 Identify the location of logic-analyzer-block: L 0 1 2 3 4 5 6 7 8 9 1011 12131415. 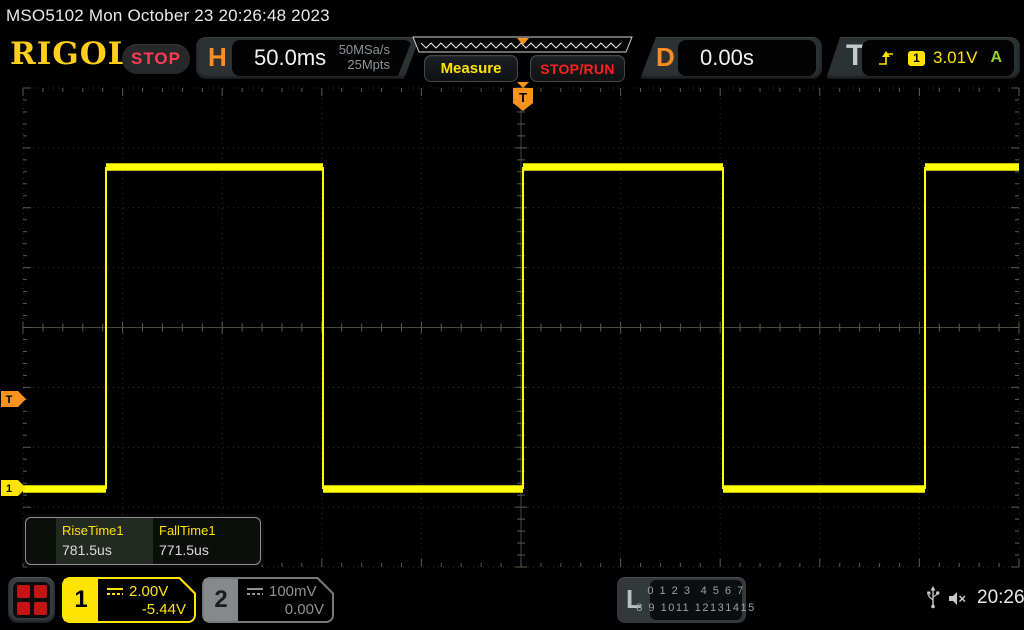
(685, 600).